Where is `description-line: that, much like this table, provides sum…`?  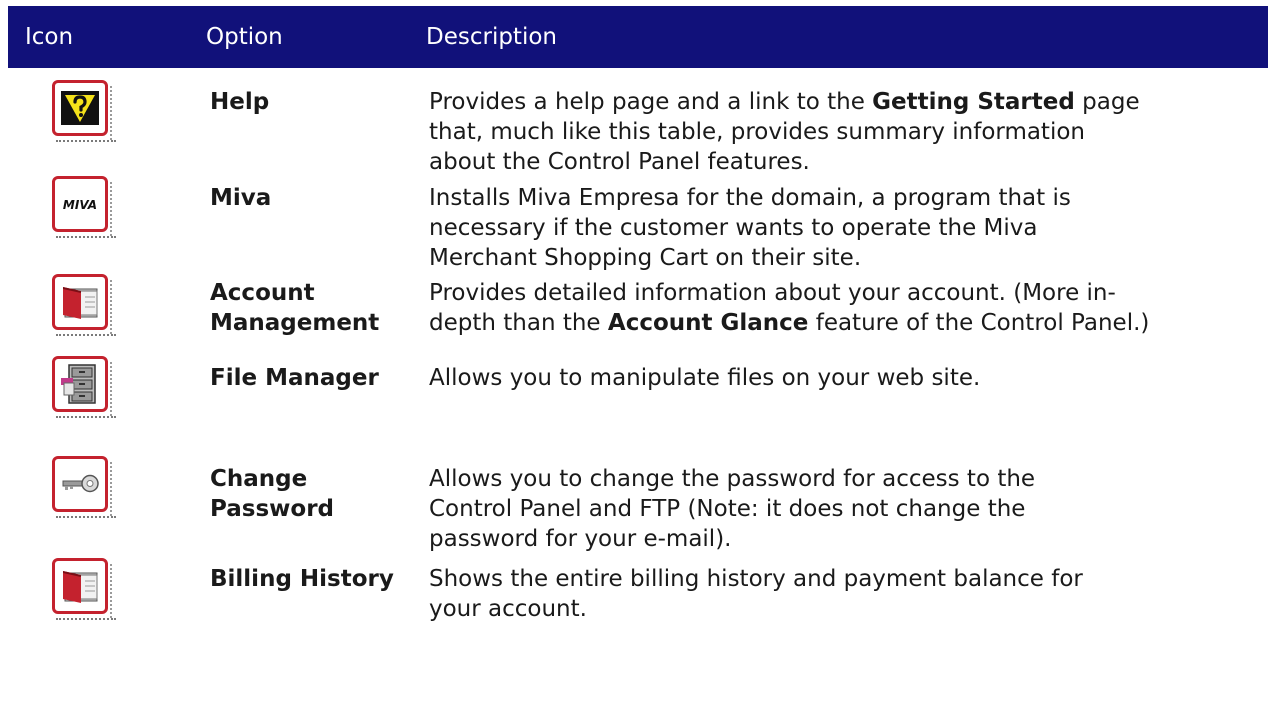
description-line: that, much like this table, provides sum… is located at coordinates (757, 132).